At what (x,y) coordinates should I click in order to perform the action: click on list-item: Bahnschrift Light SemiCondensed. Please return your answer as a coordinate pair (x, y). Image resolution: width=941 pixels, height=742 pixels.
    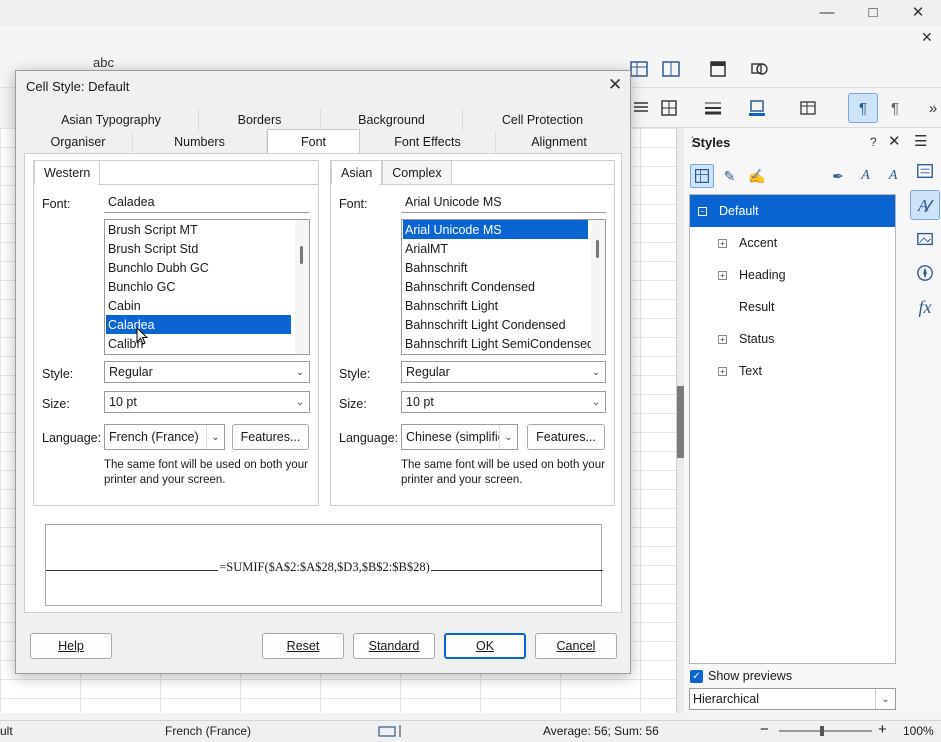
    Looking at the image, I should click on (498, 343).